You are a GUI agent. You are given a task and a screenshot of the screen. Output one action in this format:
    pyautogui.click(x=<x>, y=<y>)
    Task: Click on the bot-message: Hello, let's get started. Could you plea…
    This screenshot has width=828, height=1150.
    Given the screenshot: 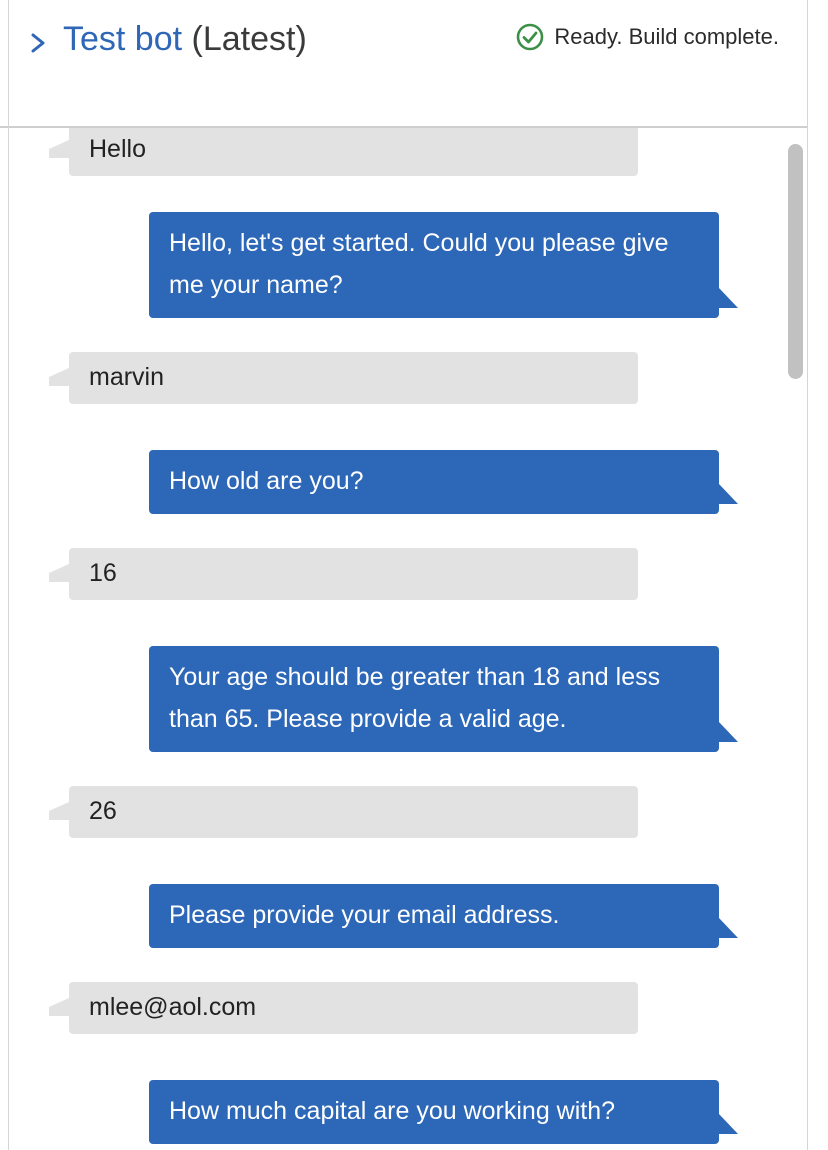 What is the action you would take?
    pyautogui.click(x=443, y=265)
    